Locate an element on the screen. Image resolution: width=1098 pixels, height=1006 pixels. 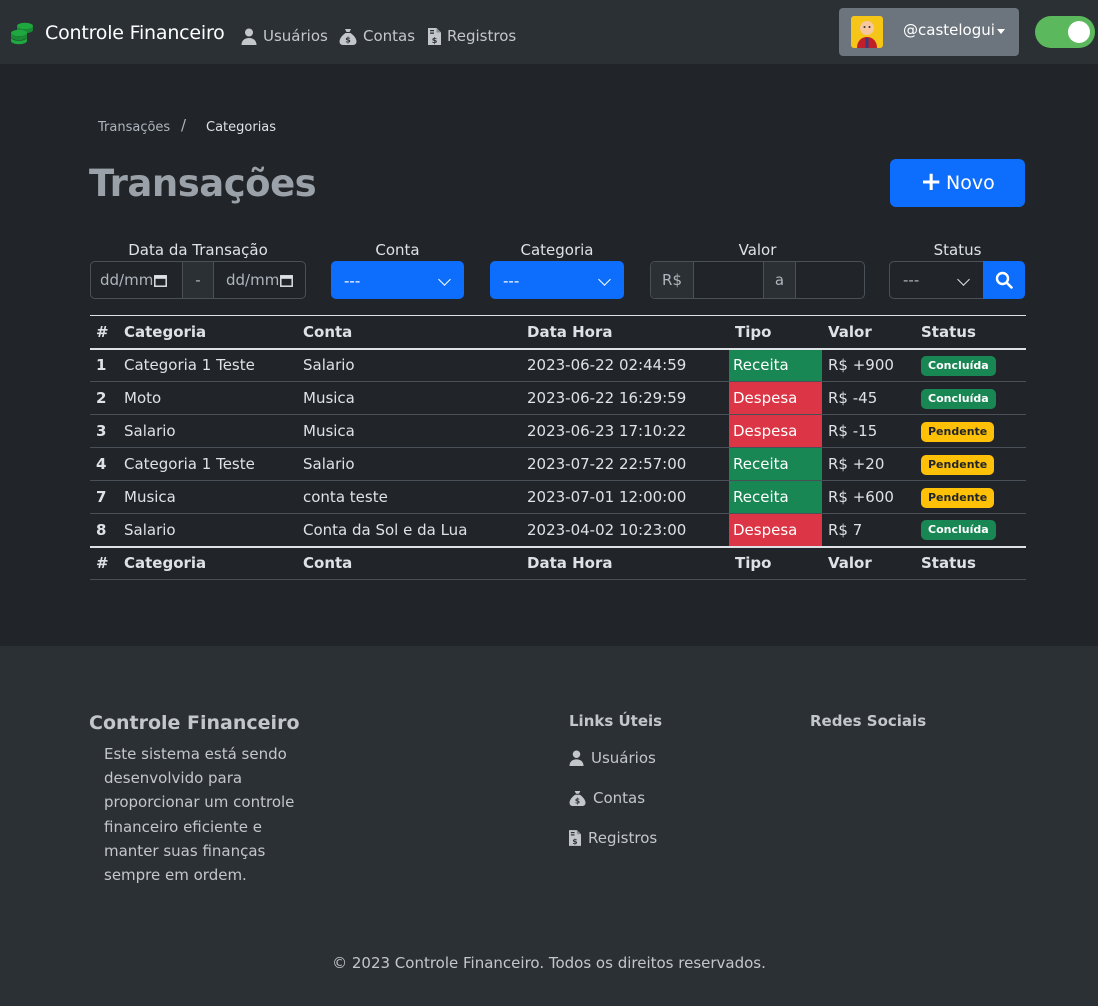
row-categoria: Musica is located at coordinates (150, 497).